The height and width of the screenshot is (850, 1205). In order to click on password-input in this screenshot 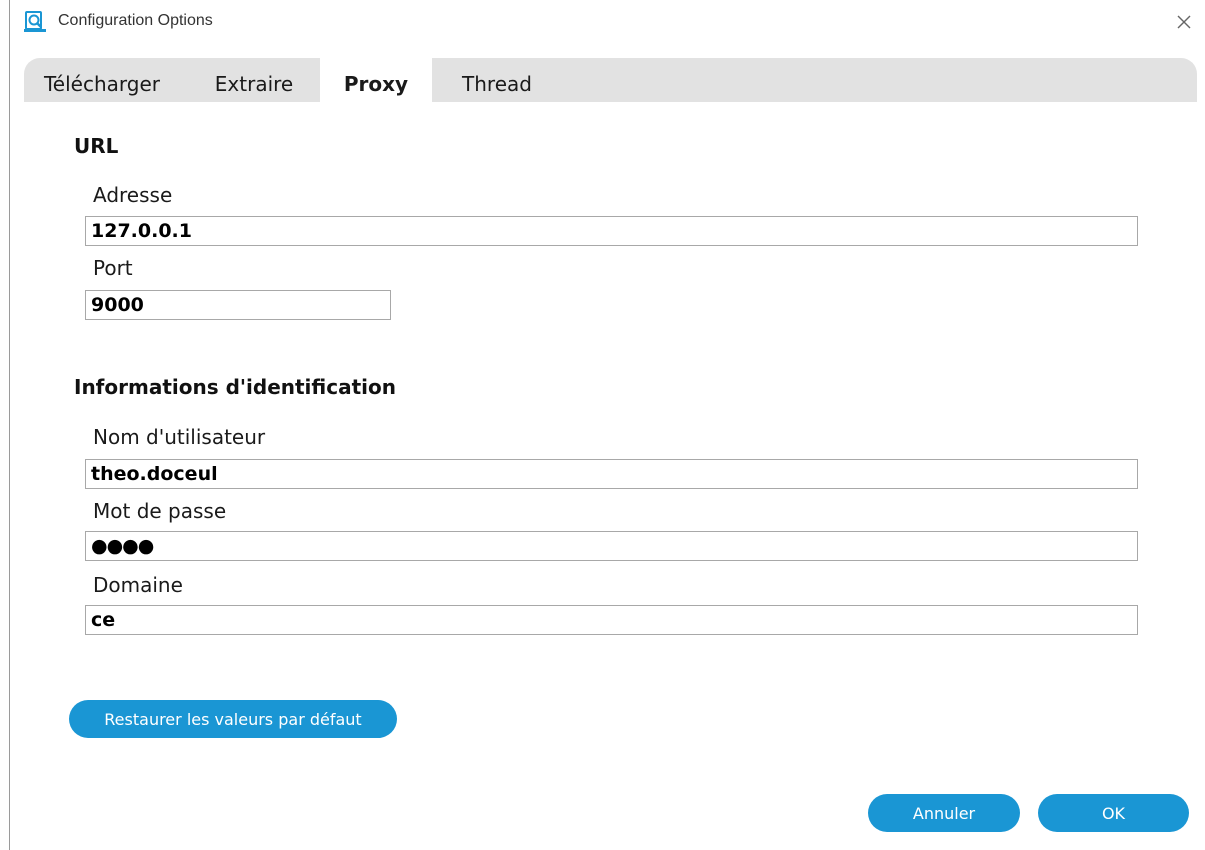, I will do `click(611, 546)`.